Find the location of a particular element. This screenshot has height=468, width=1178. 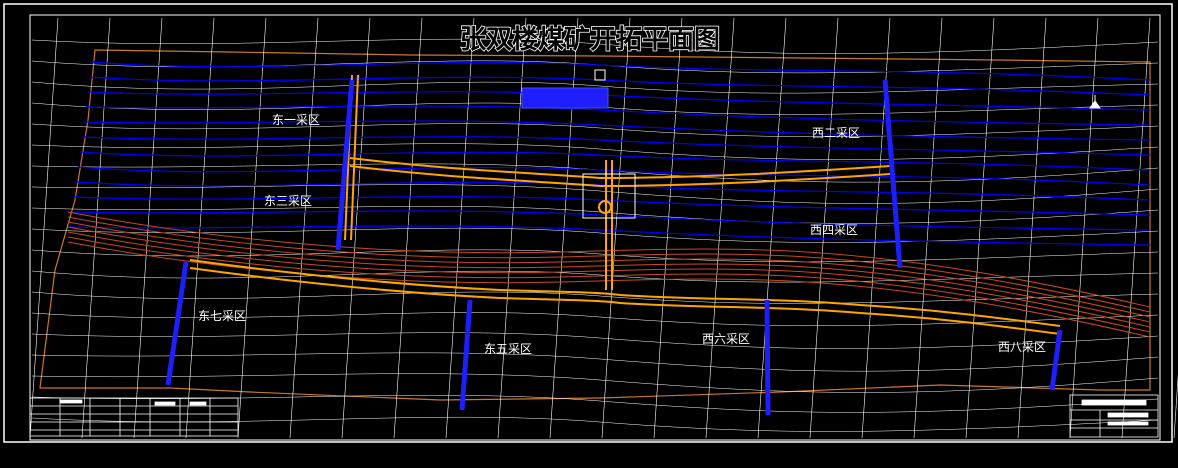

legend-table is located at coordinates (134, 417).